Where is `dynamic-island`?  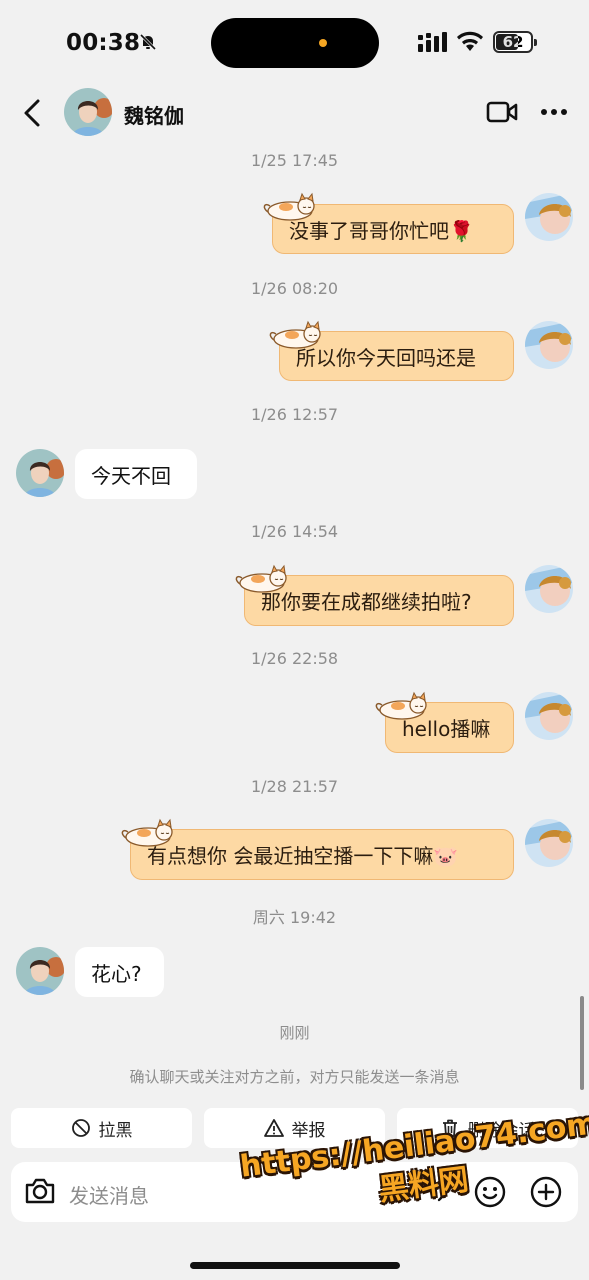 dynamic-island is located at coordinates (295, 43).